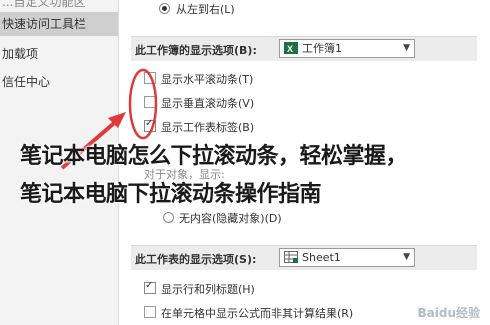 The width and height of the screenshot is (490, 325). I want to click on highlight-ellipse, so click(143, 104).